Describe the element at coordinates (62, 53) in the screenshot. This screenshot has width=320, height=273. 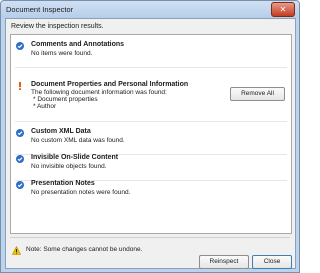
I see `section-detail: No items were found.` at that location.